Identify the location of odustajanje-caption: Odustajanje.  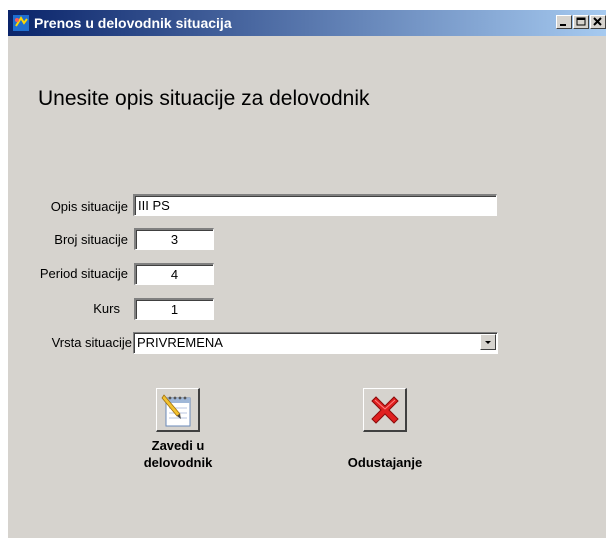
(385, 462).